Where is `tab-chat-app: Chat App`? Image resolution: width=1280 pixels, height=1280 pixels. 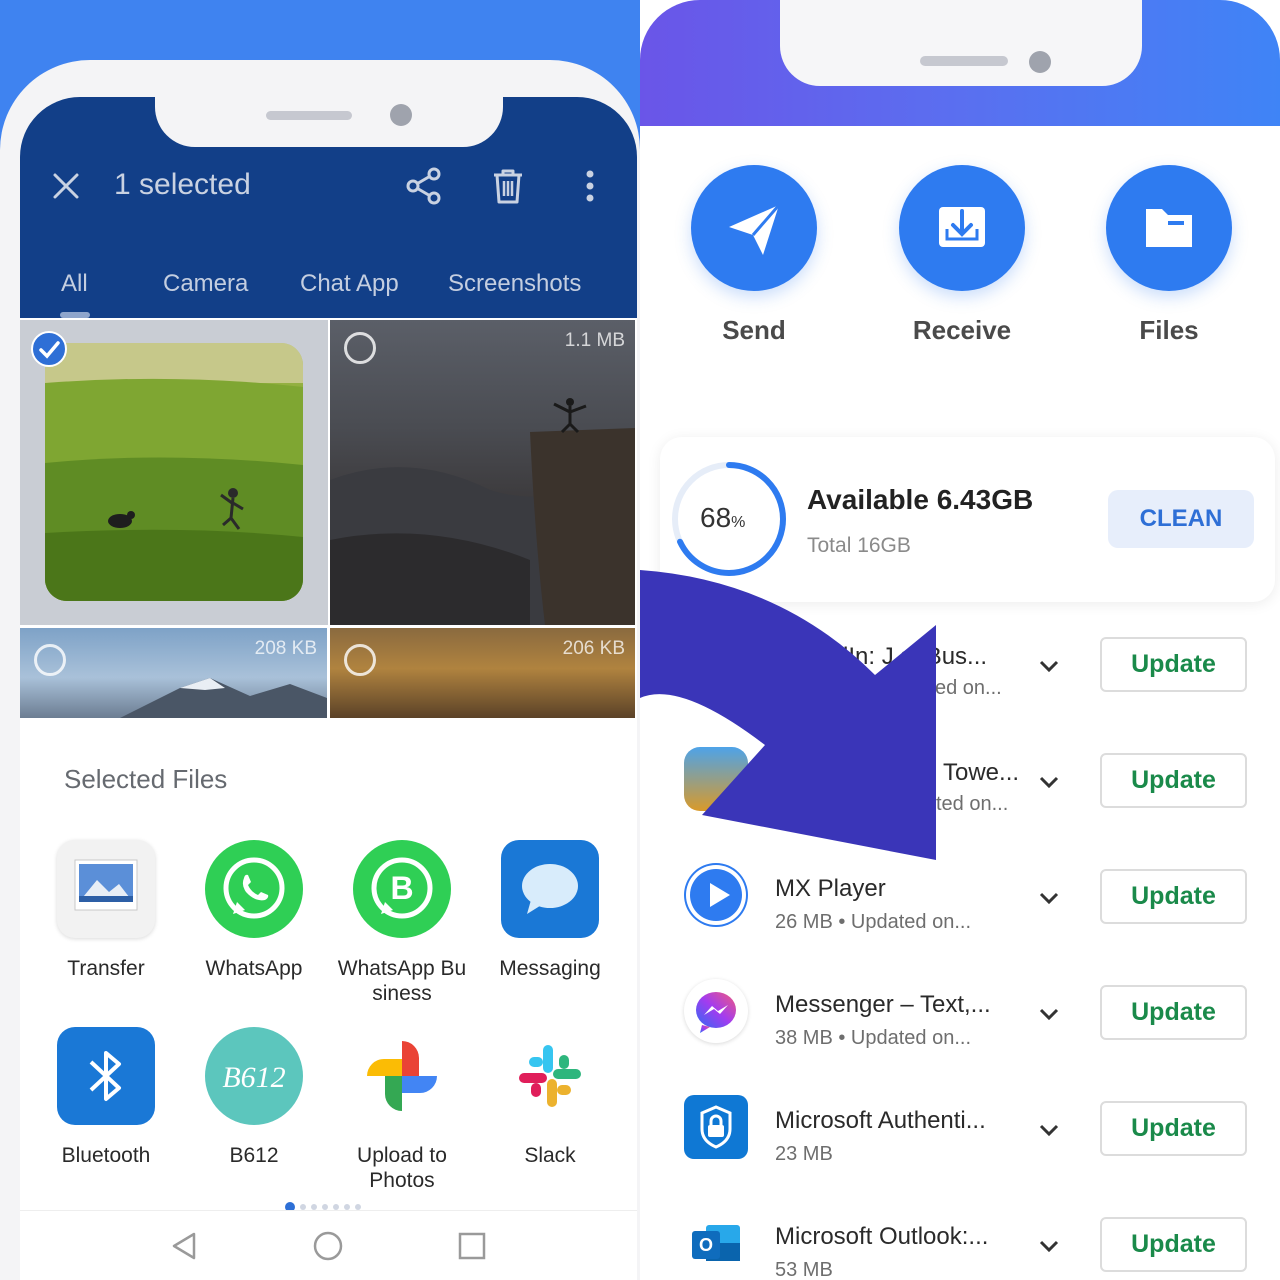
tab-chat-app: Chat App is located at coordinates (349, 284).